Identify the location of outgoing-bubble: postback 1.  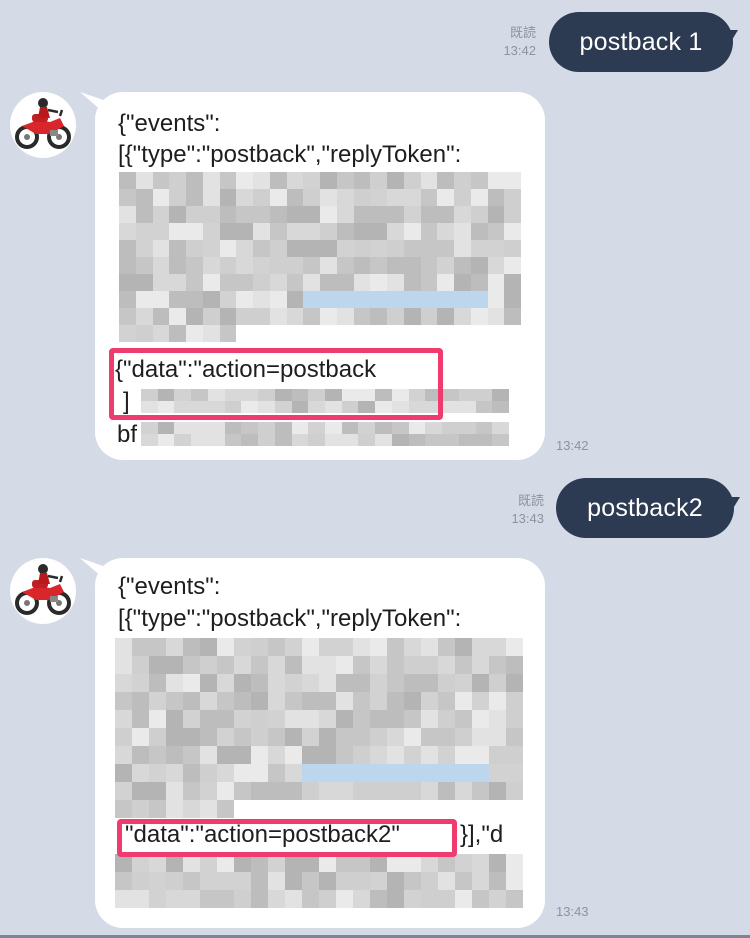
(641, 42).